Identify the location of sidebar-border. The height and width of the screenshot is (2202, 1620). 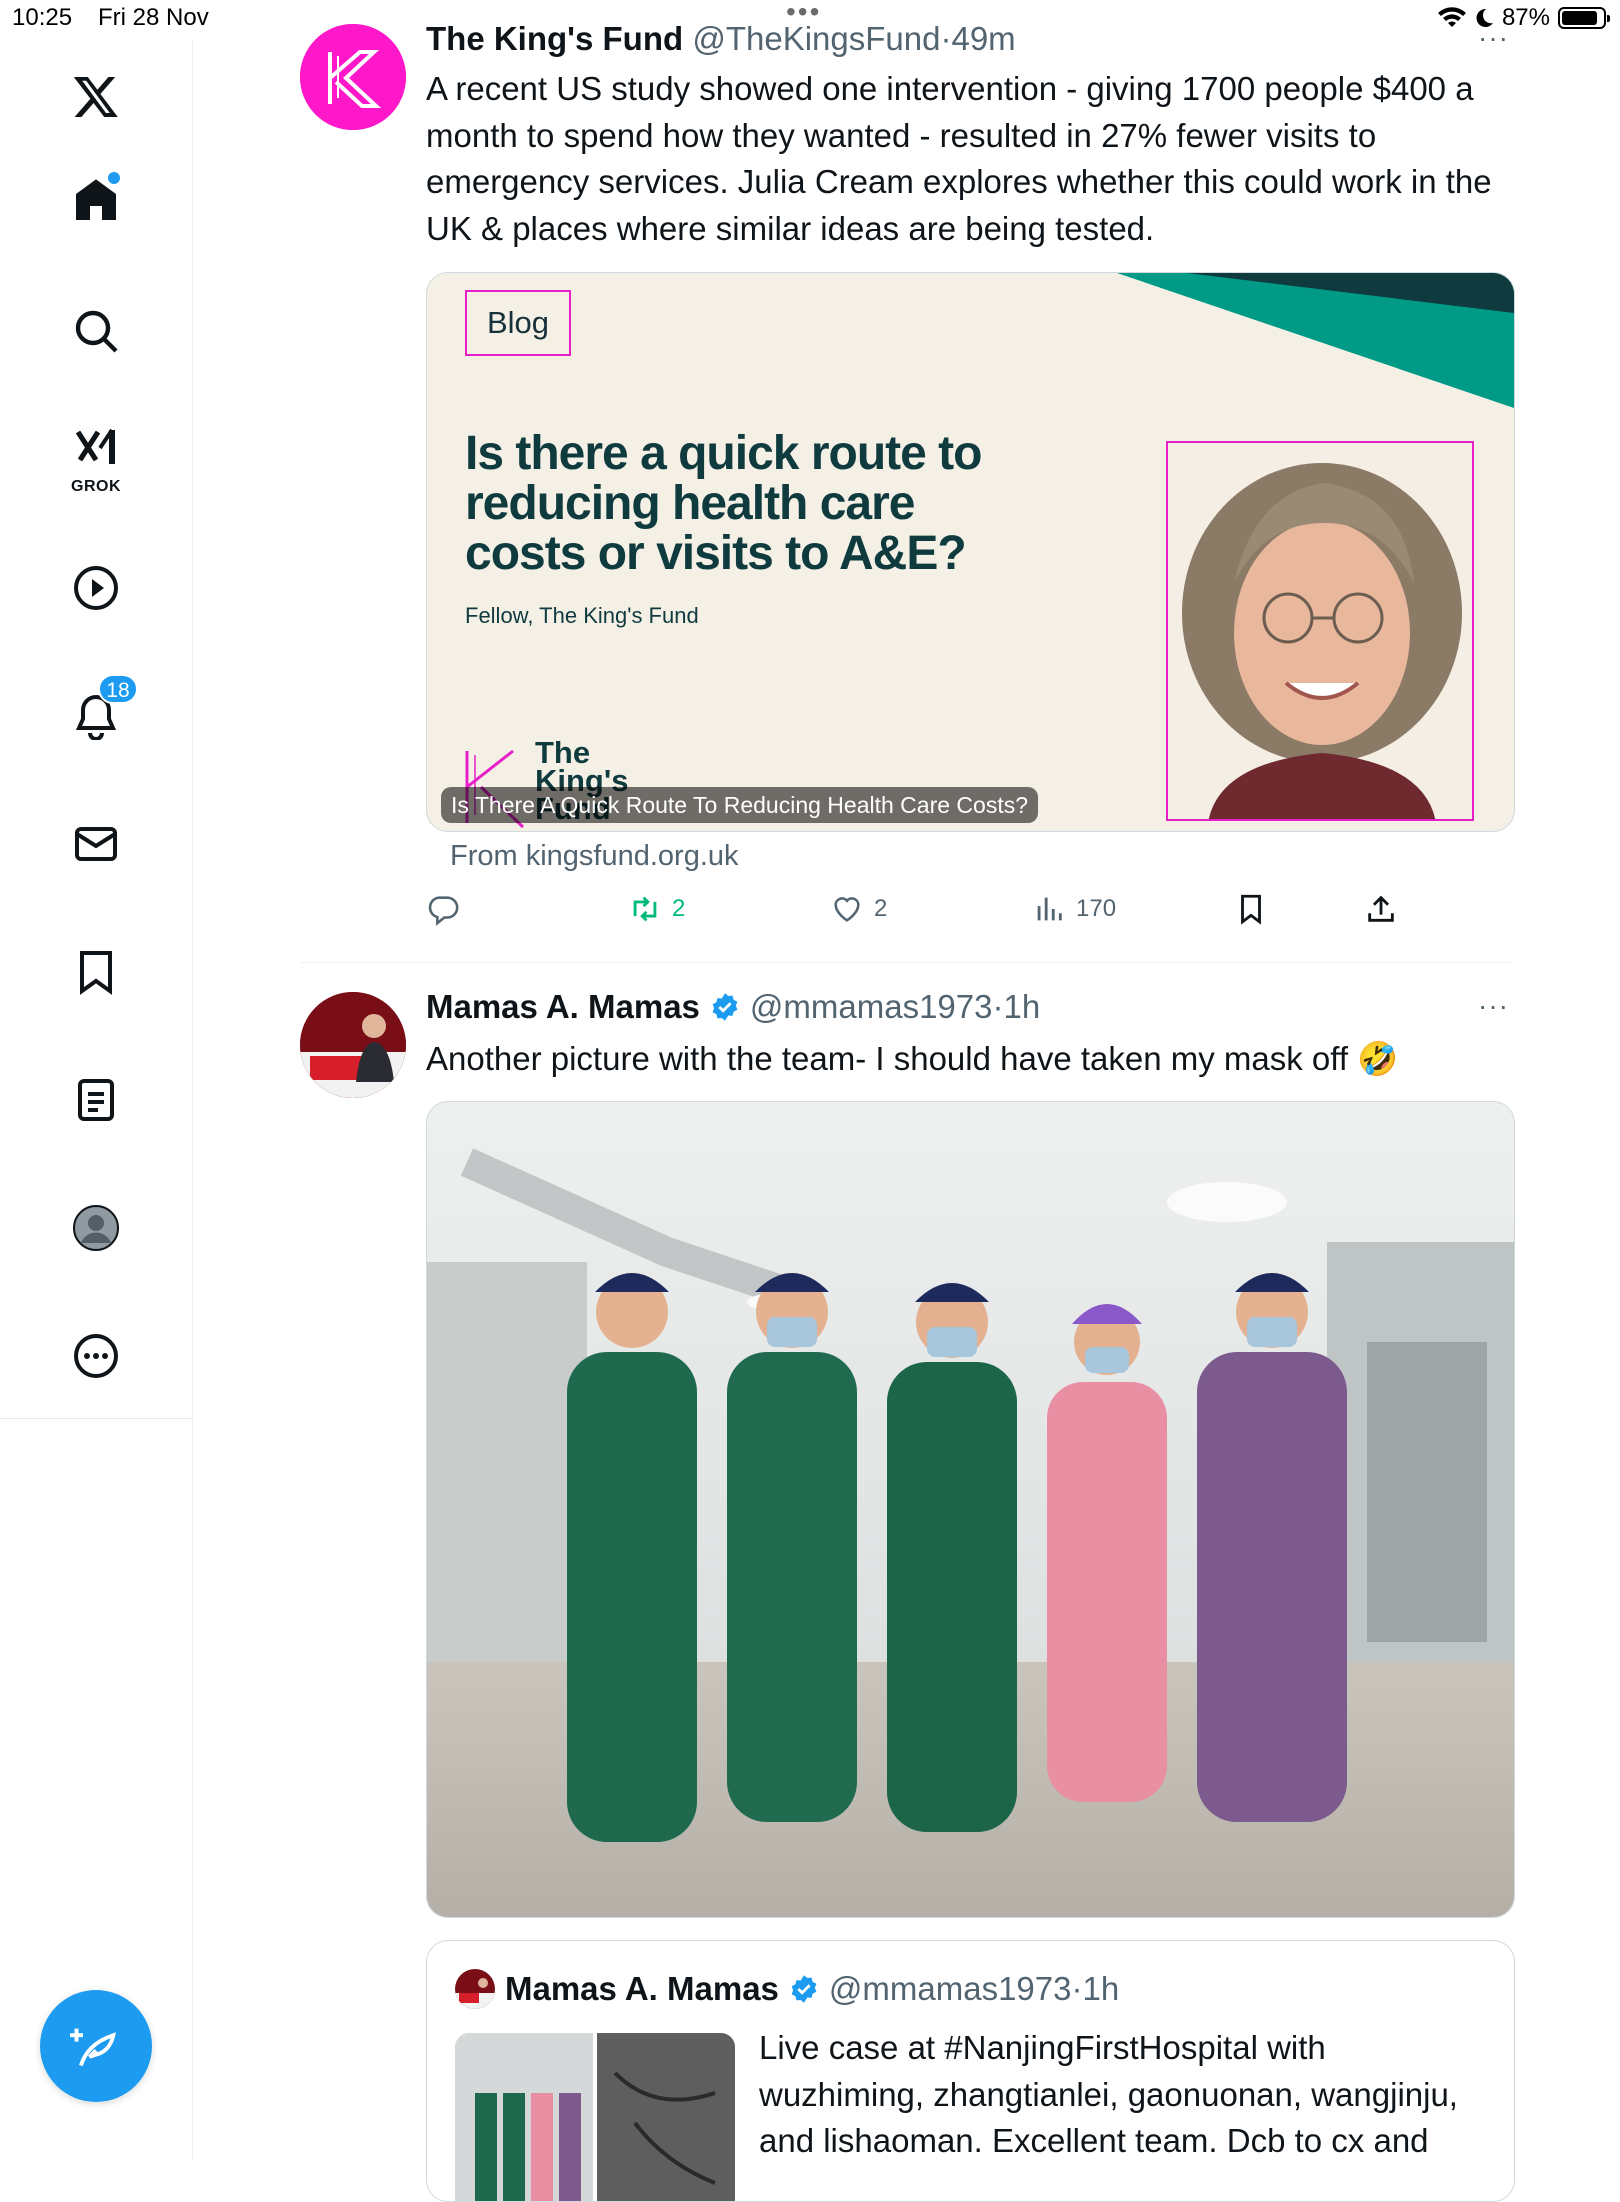
(192, 1790).